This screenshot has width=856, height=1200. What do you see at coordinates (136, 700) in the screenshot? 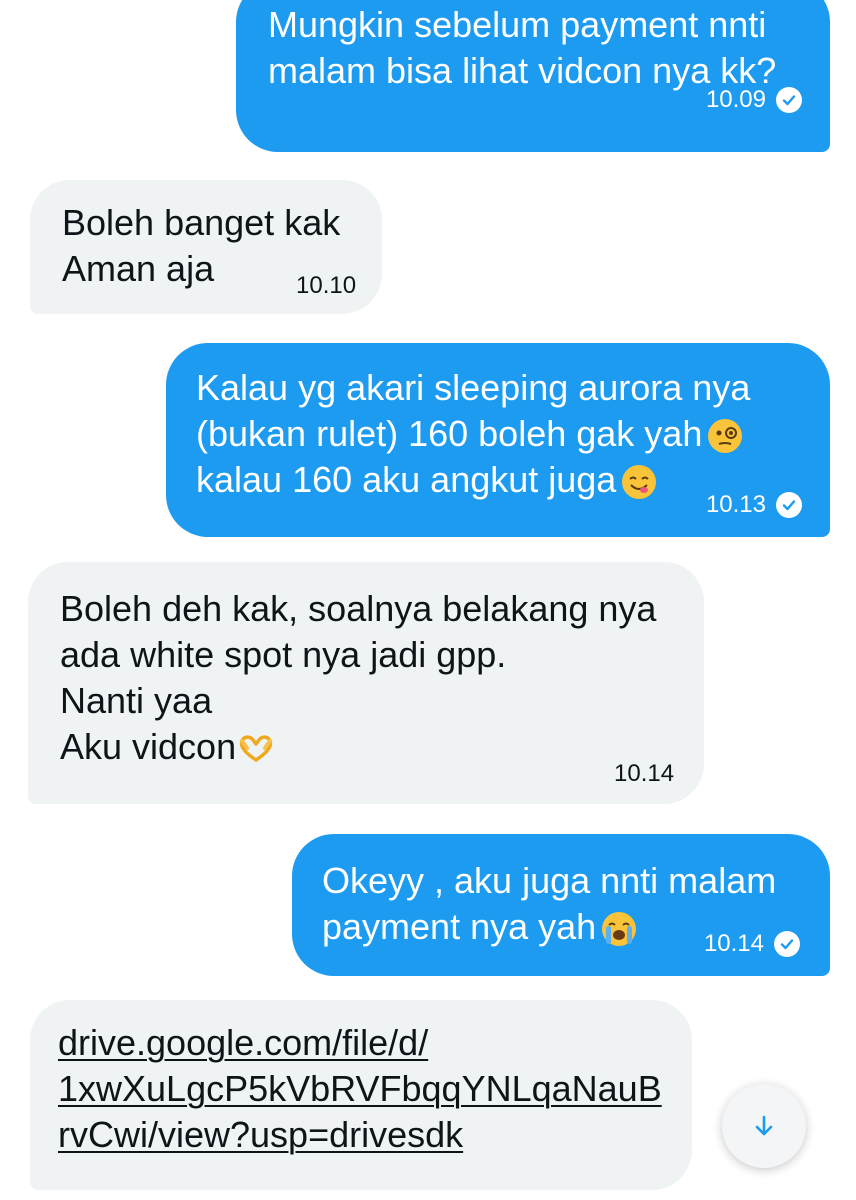
I see `message-text: Nanti yaa` at bounding box center [136, 700].